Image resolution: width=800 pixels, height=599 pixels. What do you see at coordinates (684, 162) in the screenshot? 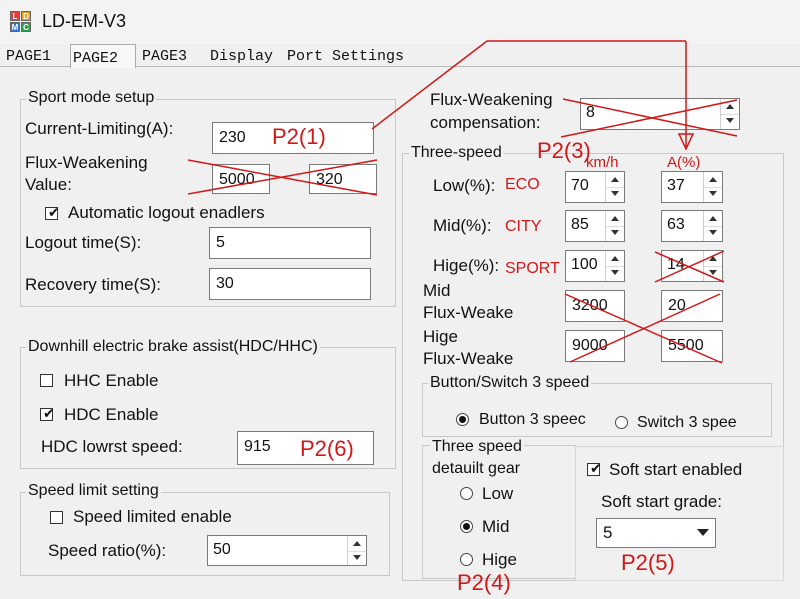
I see `annotation-amp: A(%)` at bounding box center [684, 162].